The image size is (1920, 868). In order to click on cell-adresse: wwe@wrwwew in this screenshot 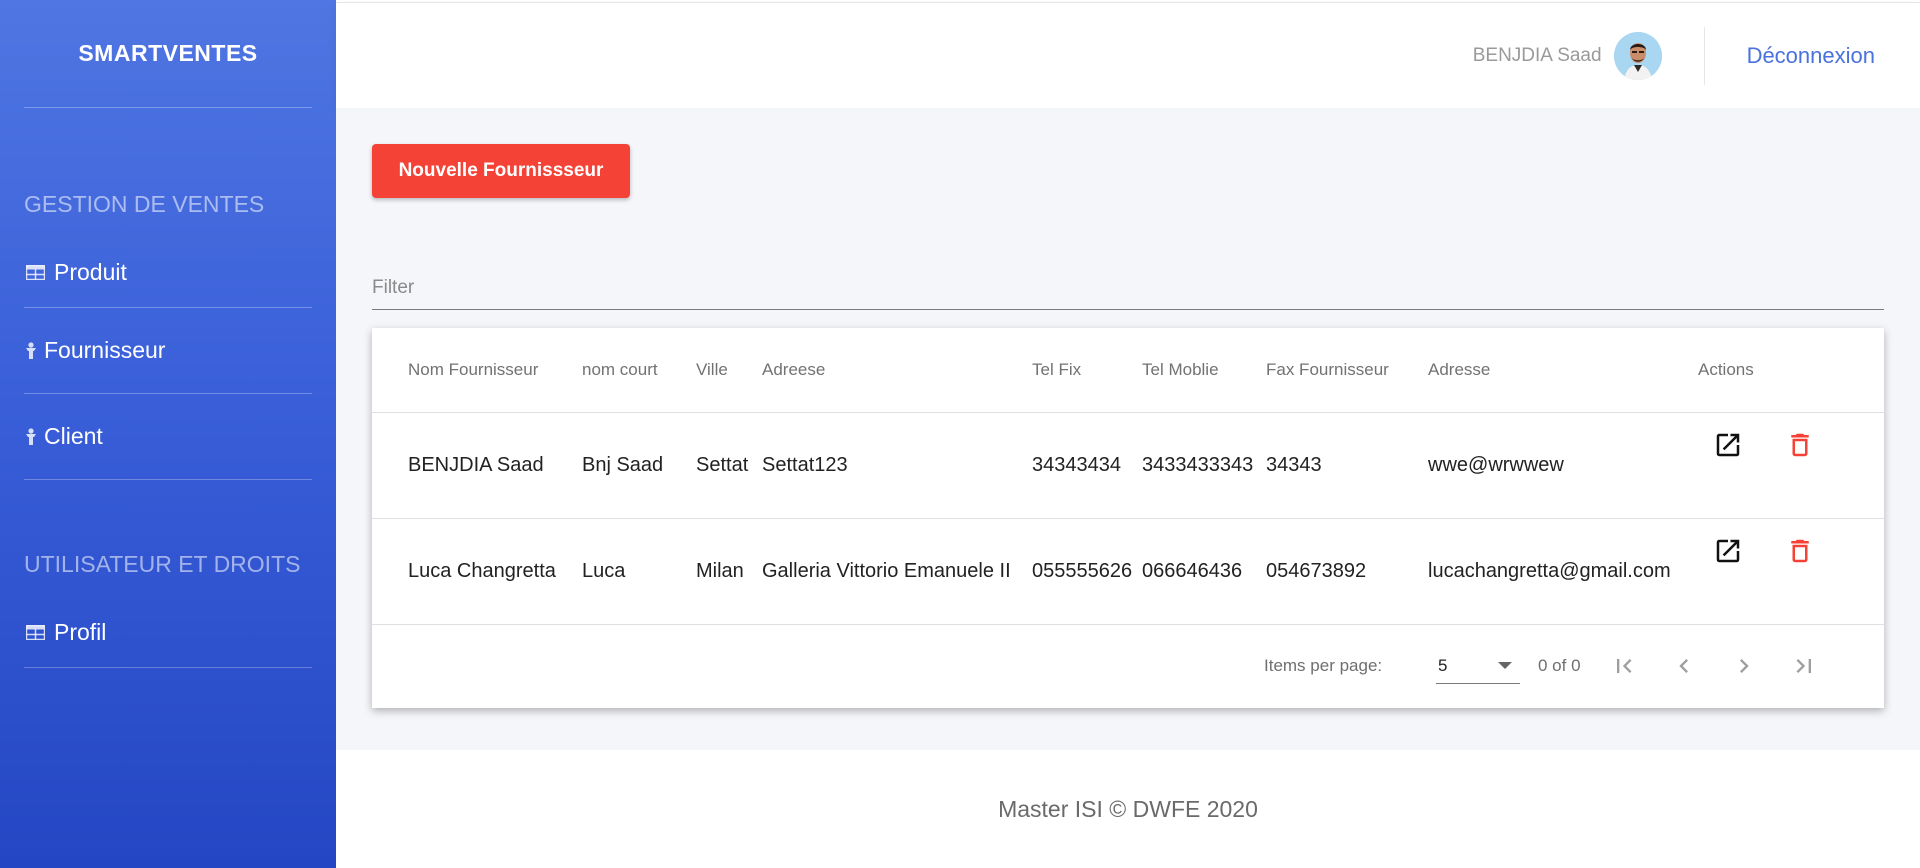, I will do `click(1563, 465)`.